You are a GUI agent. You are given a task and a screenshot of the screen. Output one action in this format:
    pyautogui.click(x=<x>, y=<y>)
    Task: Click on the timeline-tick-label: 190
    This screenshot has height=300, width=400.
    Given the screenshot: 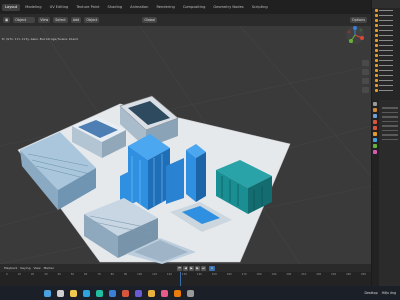 What is the action you would take?
    pyautogui.click(x=274, y=274)
    